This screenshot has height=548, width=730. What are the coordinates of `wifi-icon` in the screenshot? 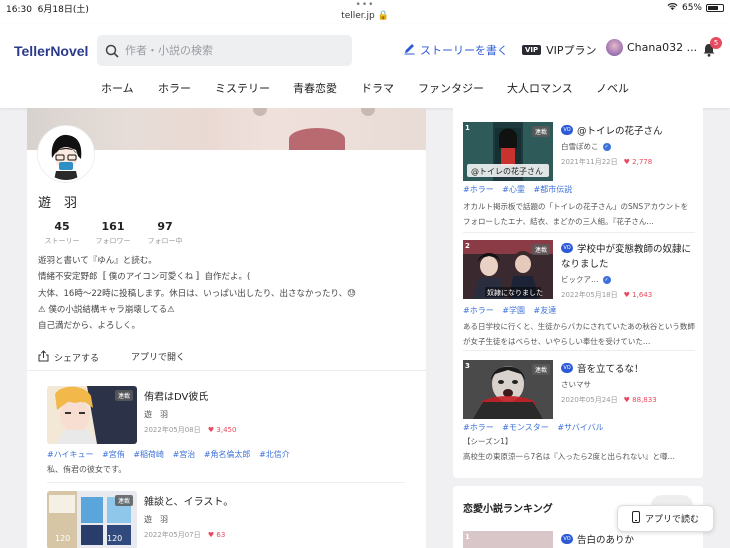 It's located at (672, 8).